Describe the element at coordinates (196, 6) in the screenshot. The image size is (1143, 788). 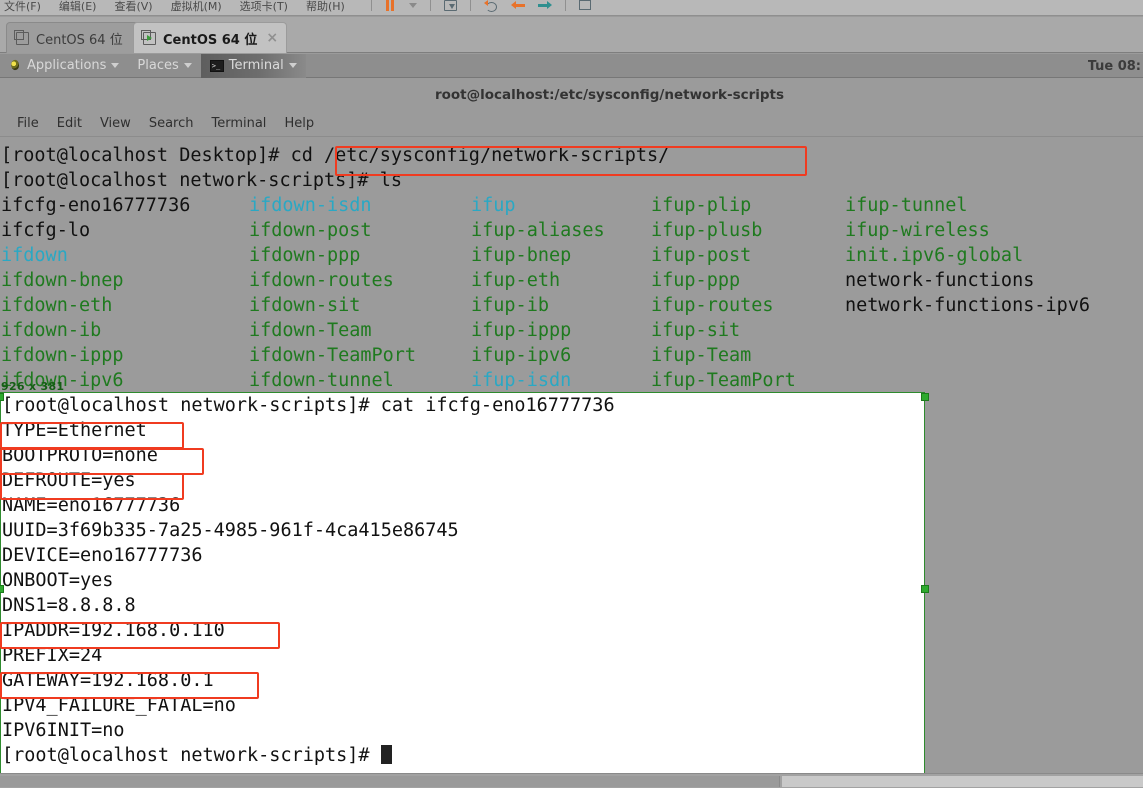
I see `vmware-menu-vm: 虚拟机(M)` at that location.